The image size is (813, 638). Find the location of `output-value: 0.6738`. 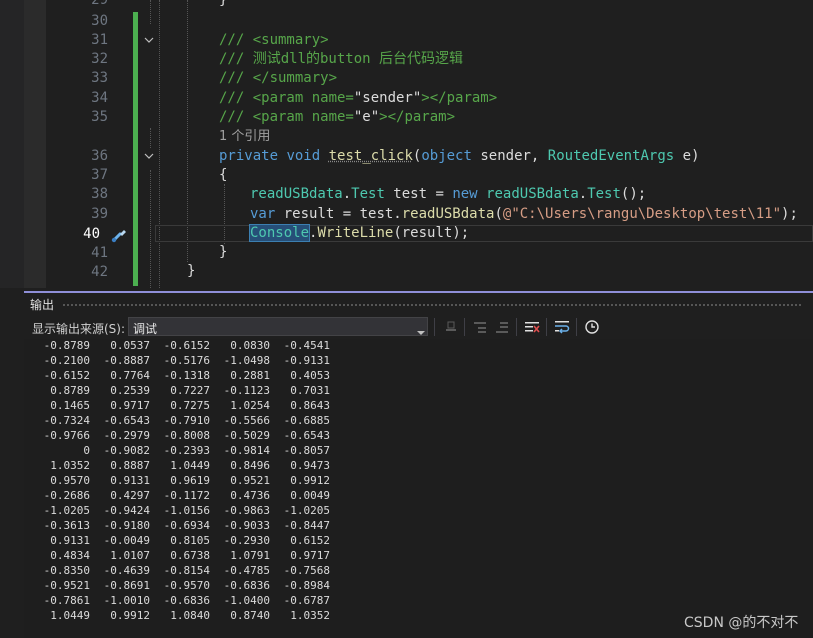

output-value: 0.6738 is located at coordinates (190, 555).